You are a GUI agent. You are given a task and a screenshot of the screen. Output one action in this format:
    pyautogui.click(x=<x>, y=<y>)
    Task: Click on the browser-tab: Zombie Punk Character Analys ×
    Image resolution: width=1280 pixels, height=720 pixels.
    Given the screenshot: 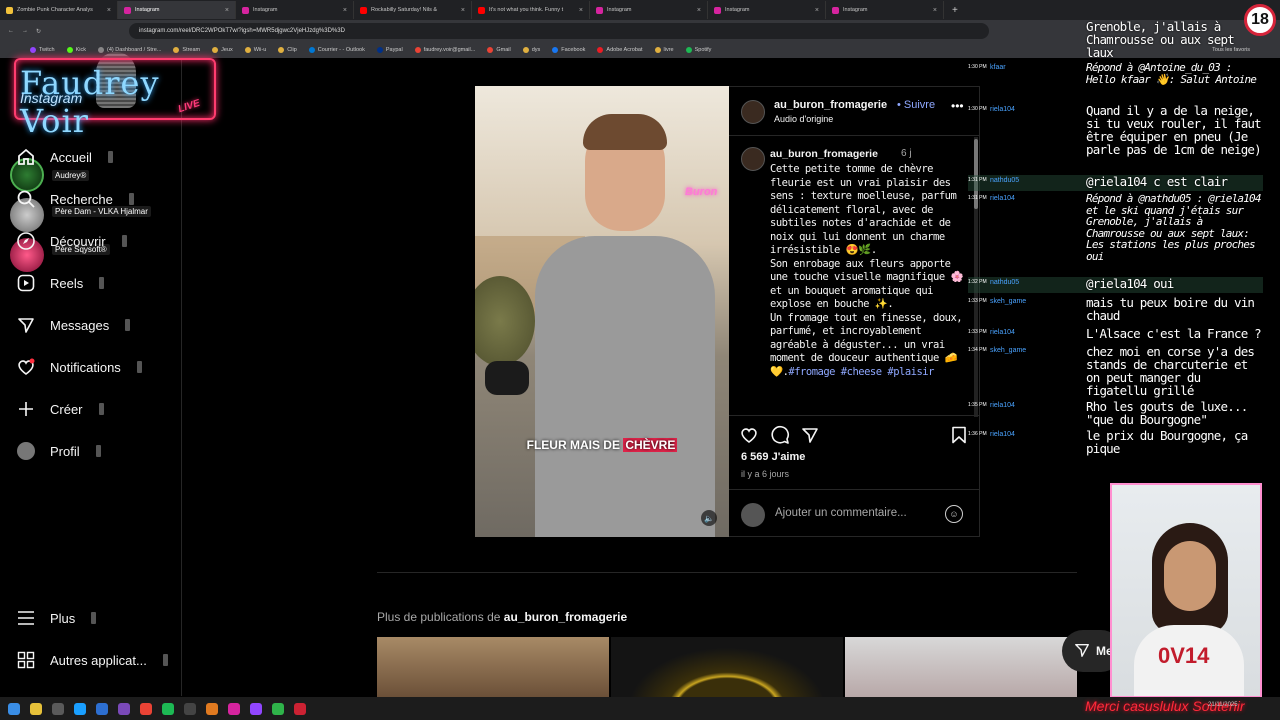 What is the action you would take?
    pyautogui.click(x=59, y=10)
    